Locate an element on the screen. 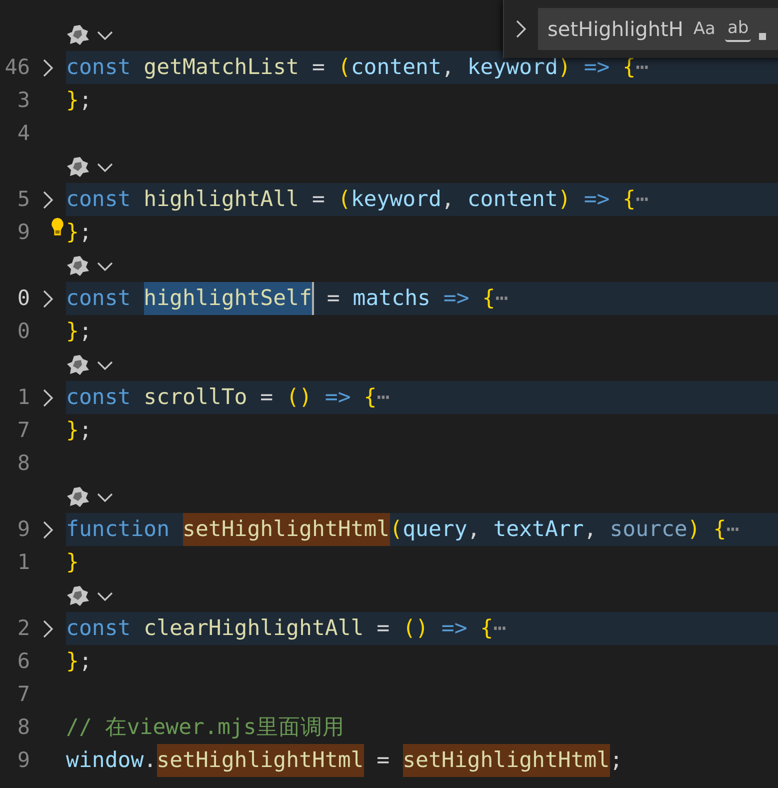 The height and width of the screenshot is (788, 778). lightbulb-icon is located at coordinates (57, 227).